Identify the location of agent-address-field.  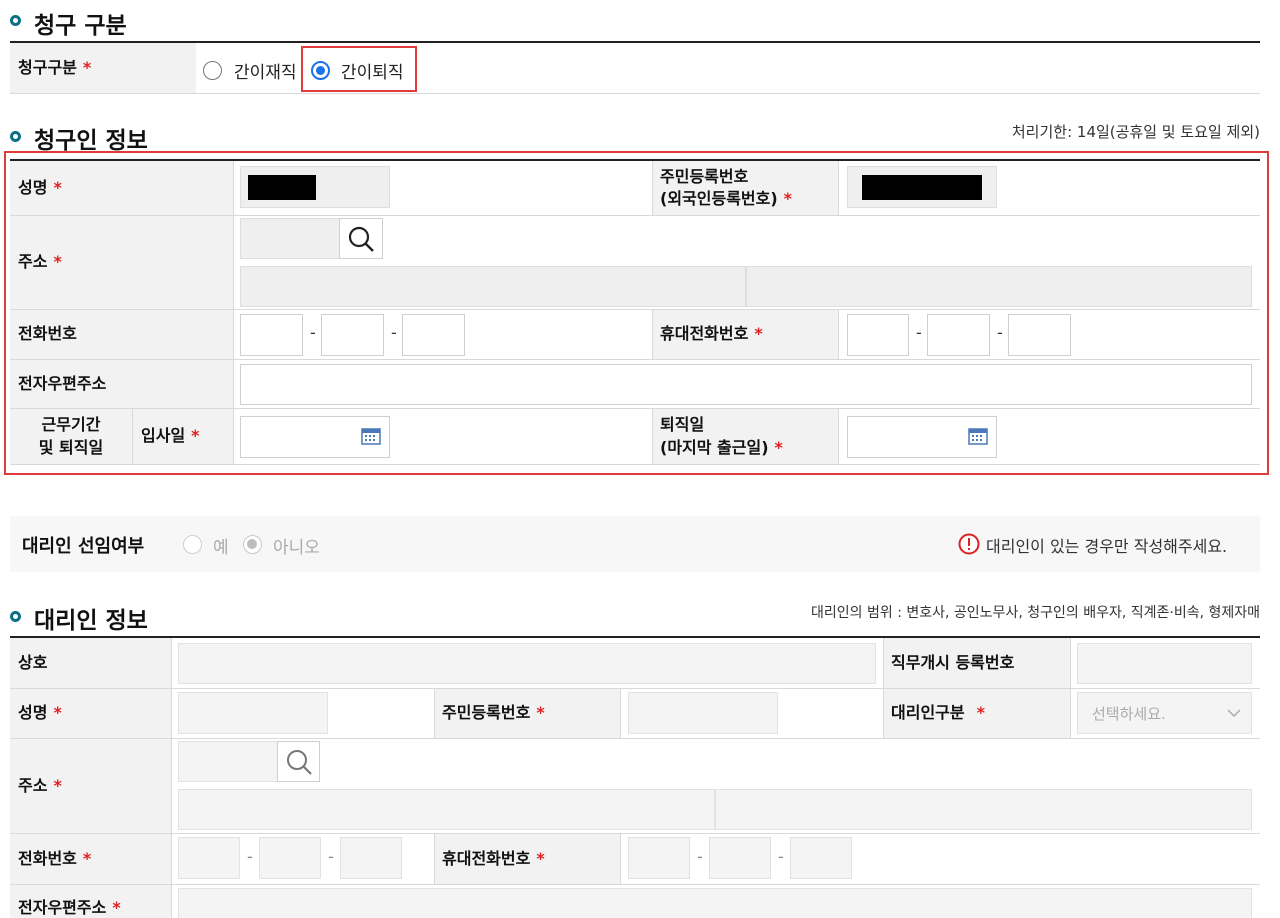
(446, 809).